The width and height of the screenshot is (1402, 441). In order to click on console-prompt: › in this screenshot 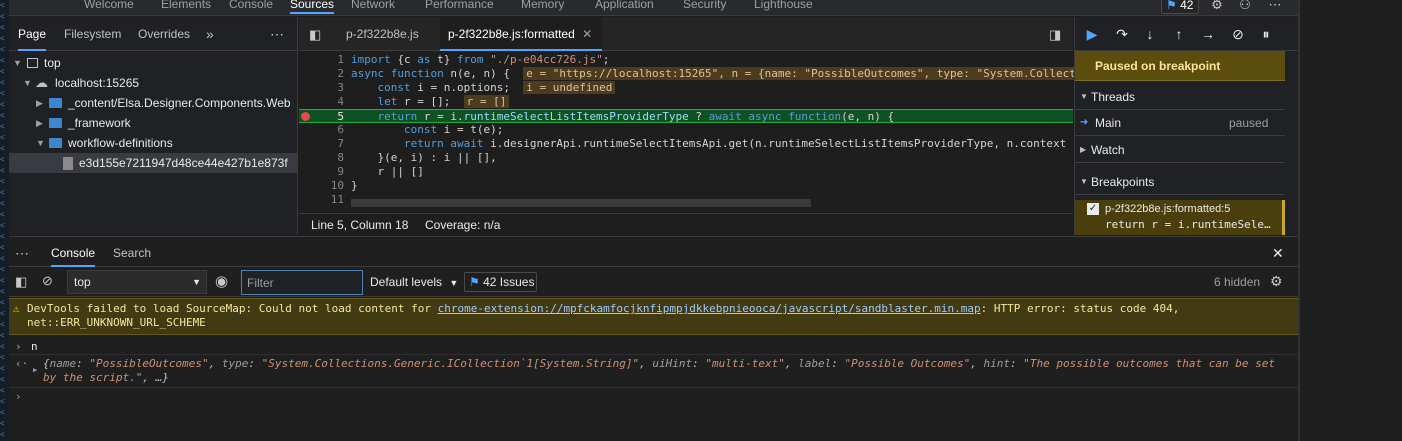, I will do `click(653, 398)`.